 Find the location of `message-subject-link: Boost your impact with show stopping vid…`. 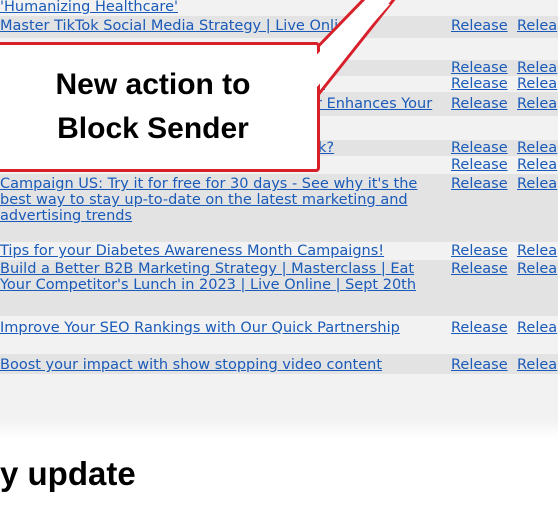

message-subject-link: Boost your impact with show stopping vid… is located at coordinates (221, 365).